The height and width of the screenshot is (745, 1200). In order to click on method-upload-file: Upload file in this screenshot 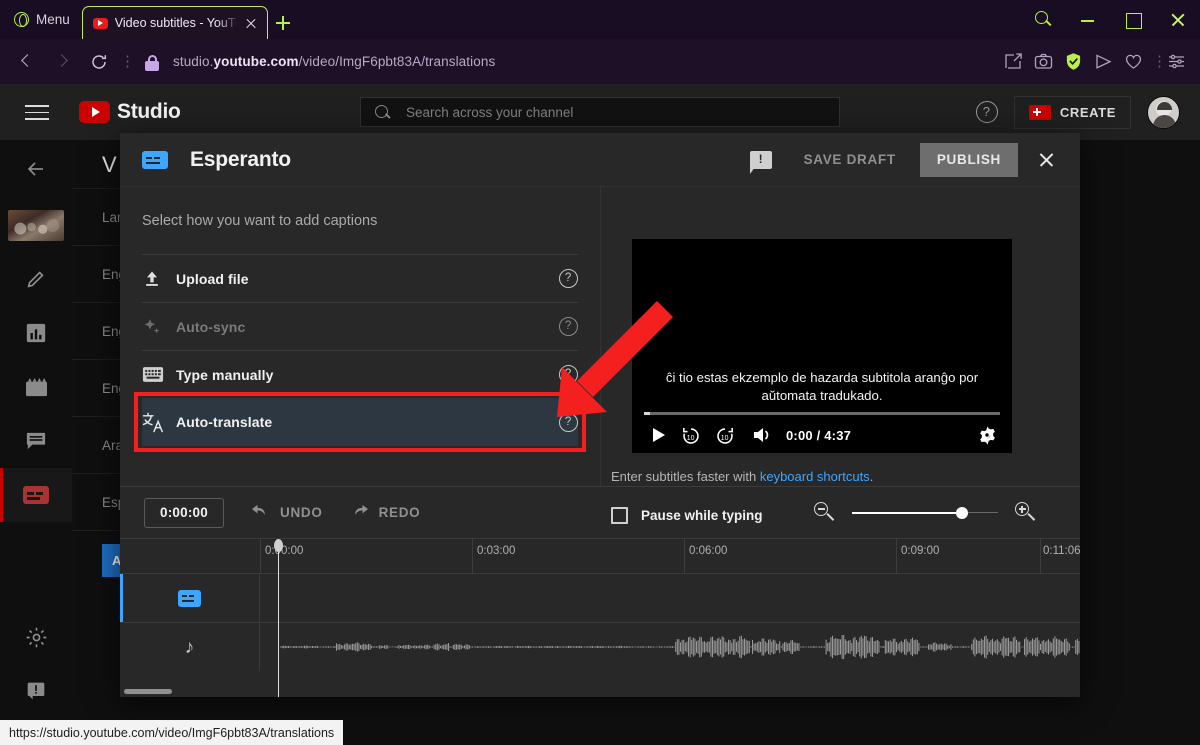, I will do `click(360, 278)`.